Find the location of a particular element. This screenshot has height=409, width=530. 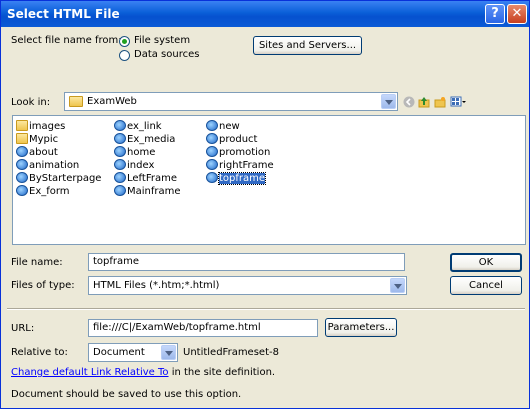

files-of-type-label: Files of type: is located at coordinates (43, 285).